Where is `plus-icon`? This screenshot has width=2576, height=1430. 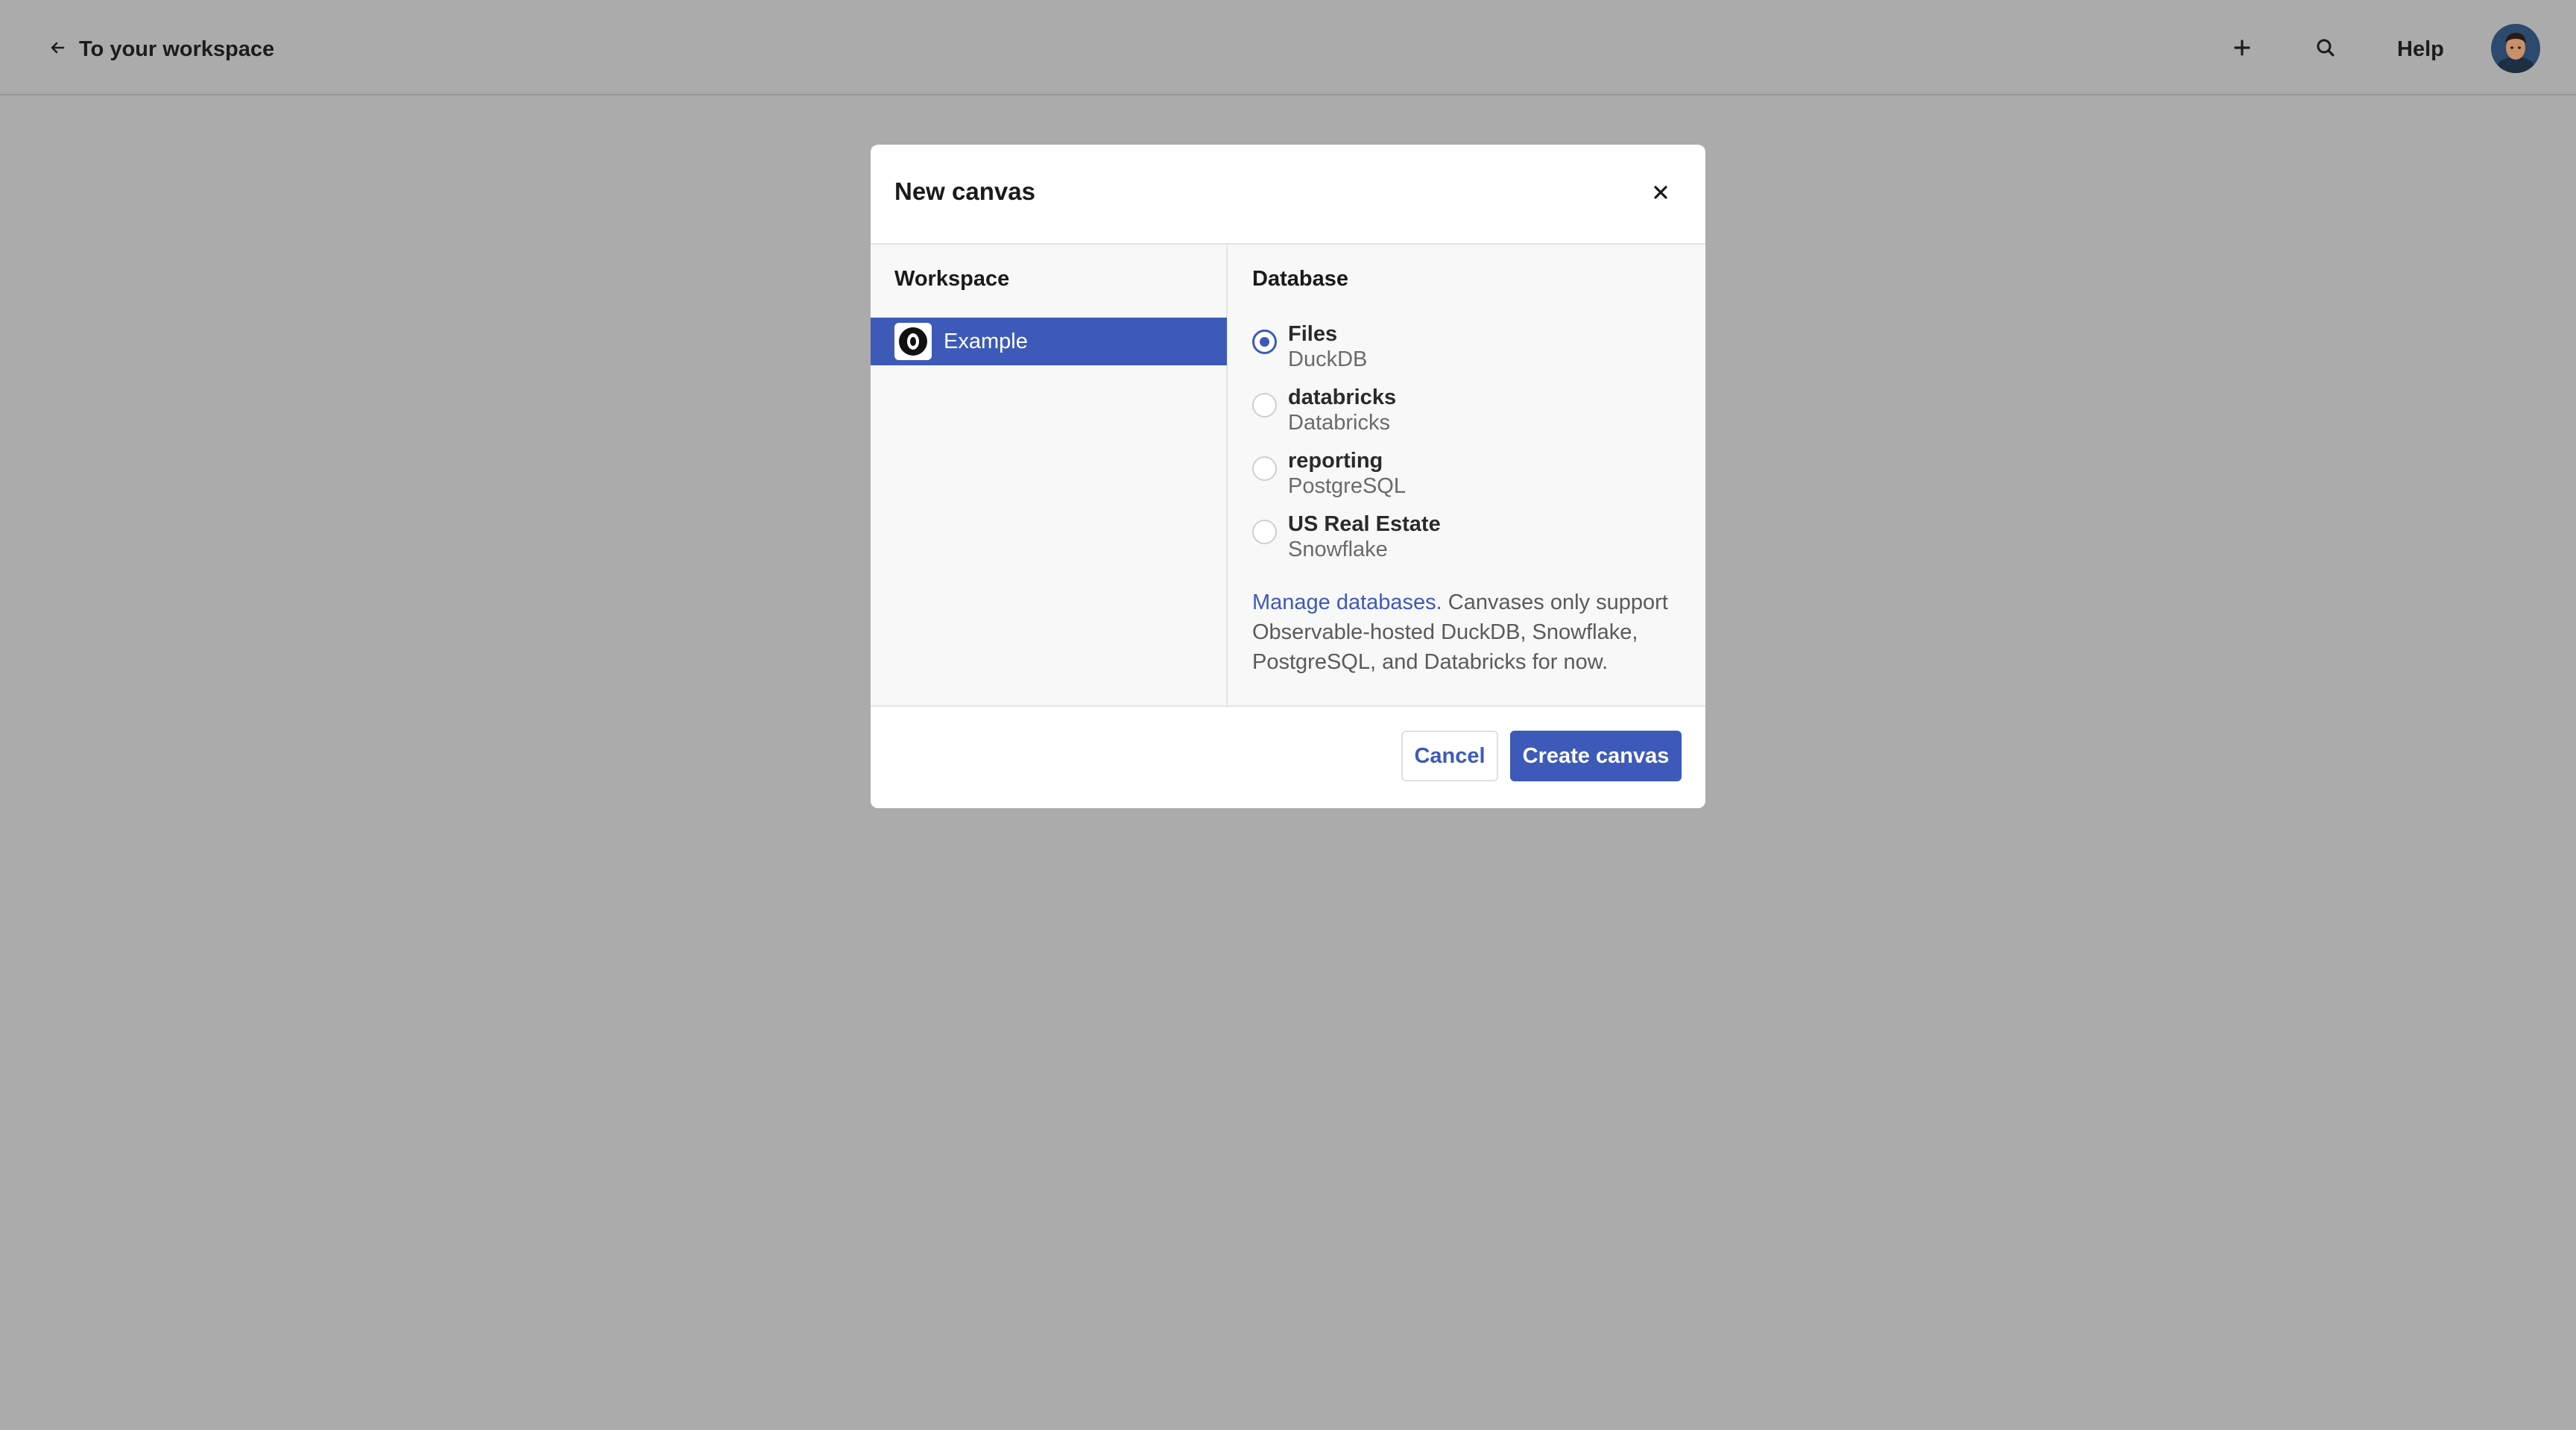
plus-icon is located at coordinates (2242, 49).